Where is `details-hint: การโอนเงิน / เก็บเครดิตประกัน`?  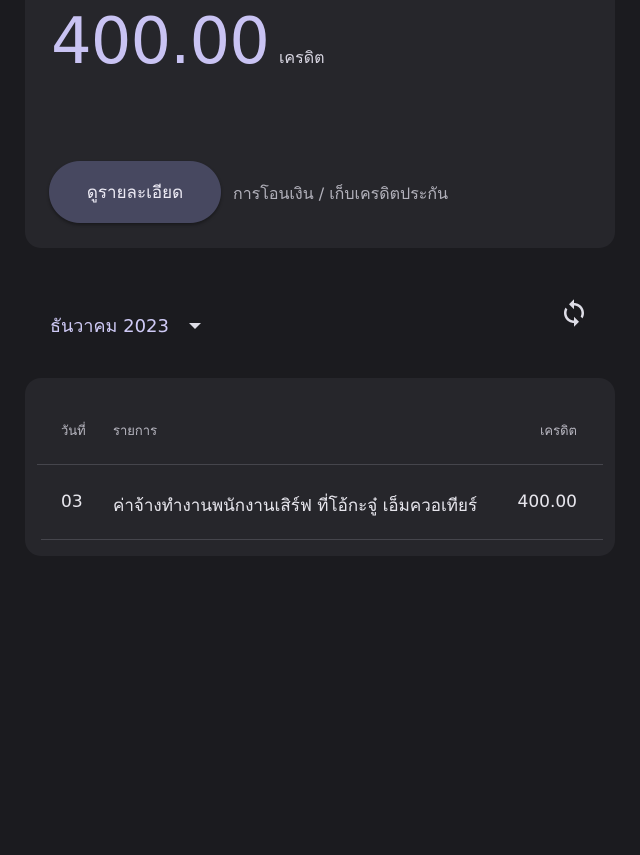 details-hint: การโอนเงิน / เก็บเครดิตประกัน is located at coordinates (341, 193).